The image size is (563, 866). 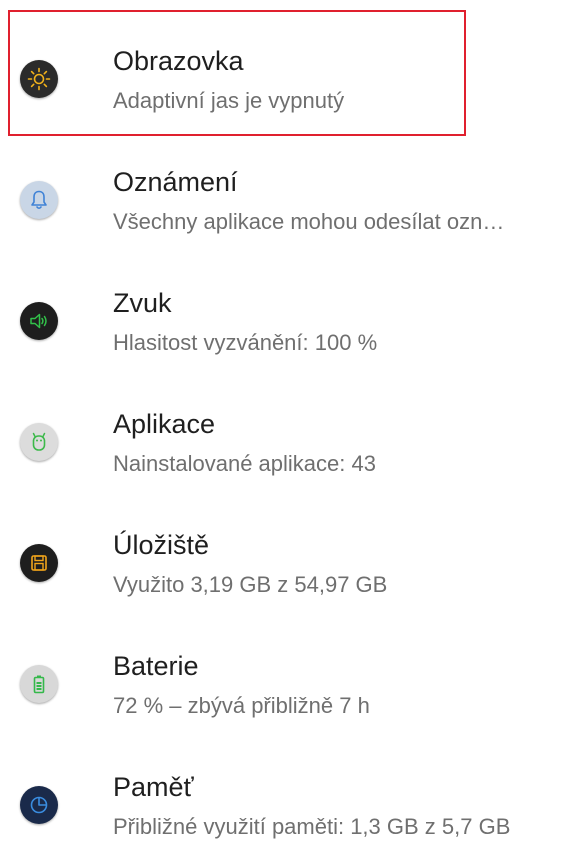 I want to click on sound-speaker-icon, so click(x=39, y=321).